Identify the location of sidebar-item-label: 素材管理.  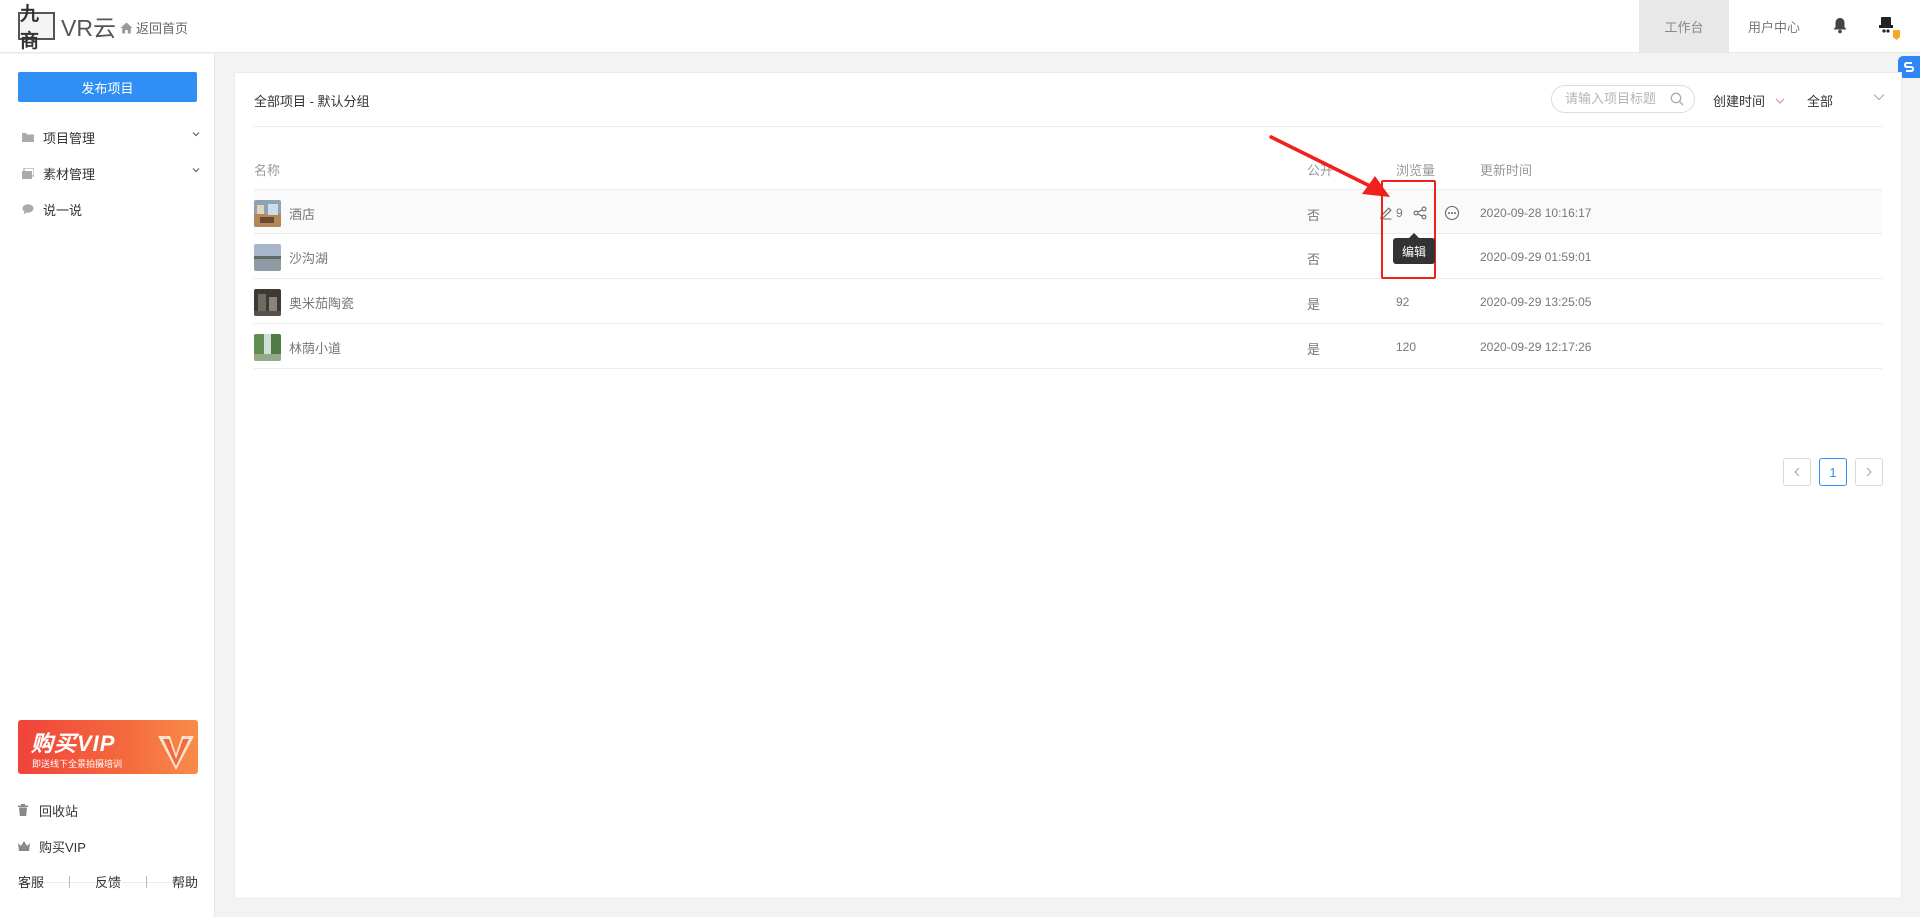
(69, 174).